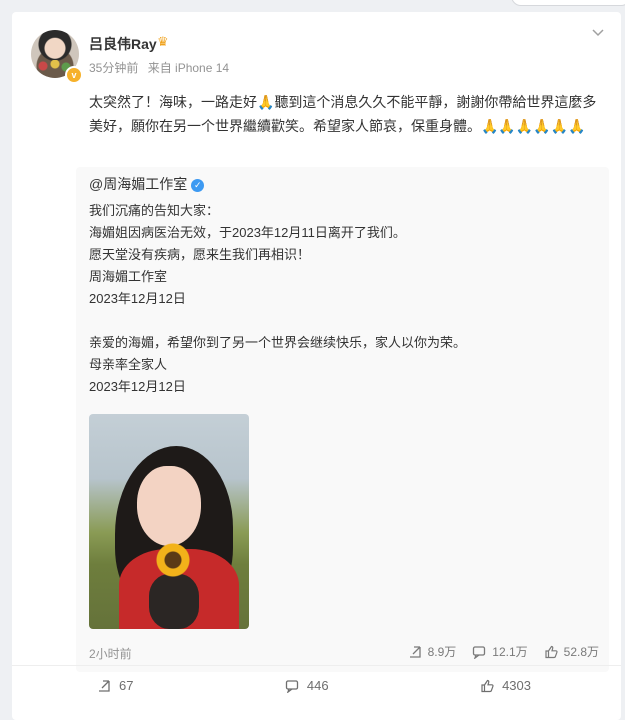 The width and height of the screenshot is (625, 720). I want to click on repost-stats: 8.9万 12.1万 52.8万, so click(503, 651).